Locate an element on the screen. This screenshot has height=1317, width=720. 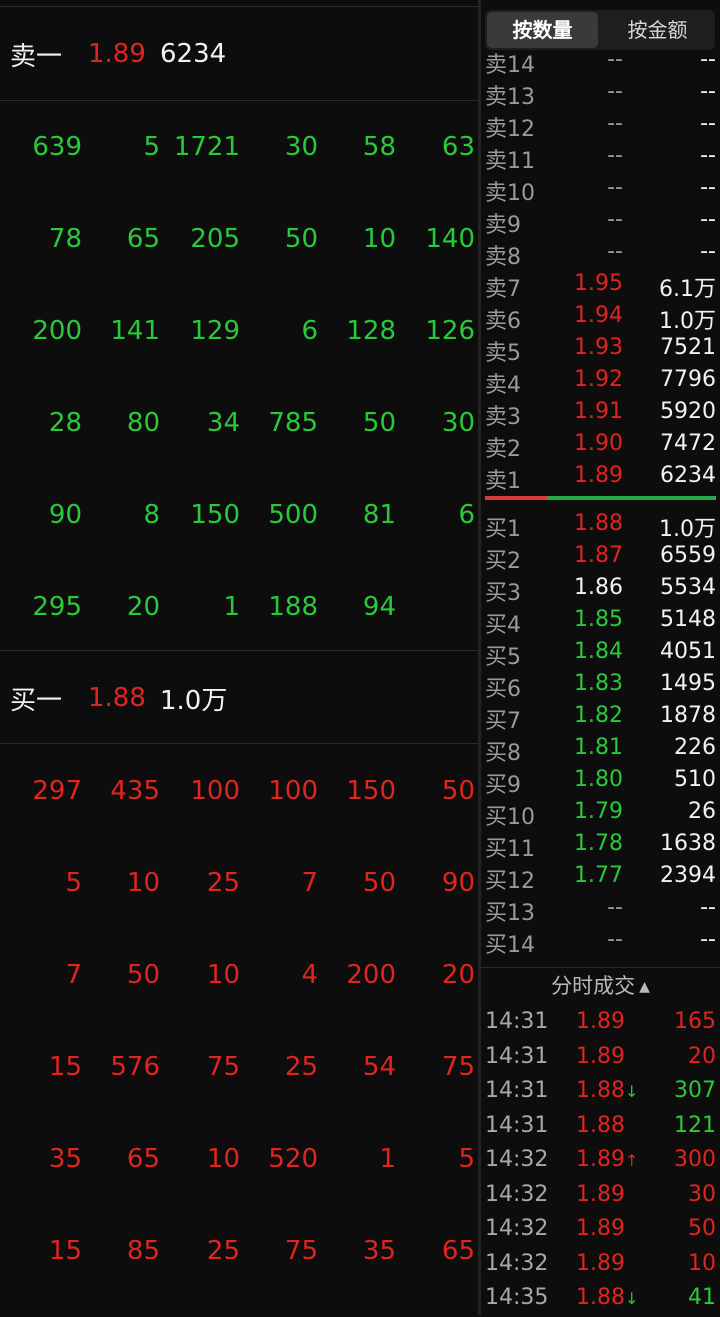
top-divider is located at coordinates (239, 6).